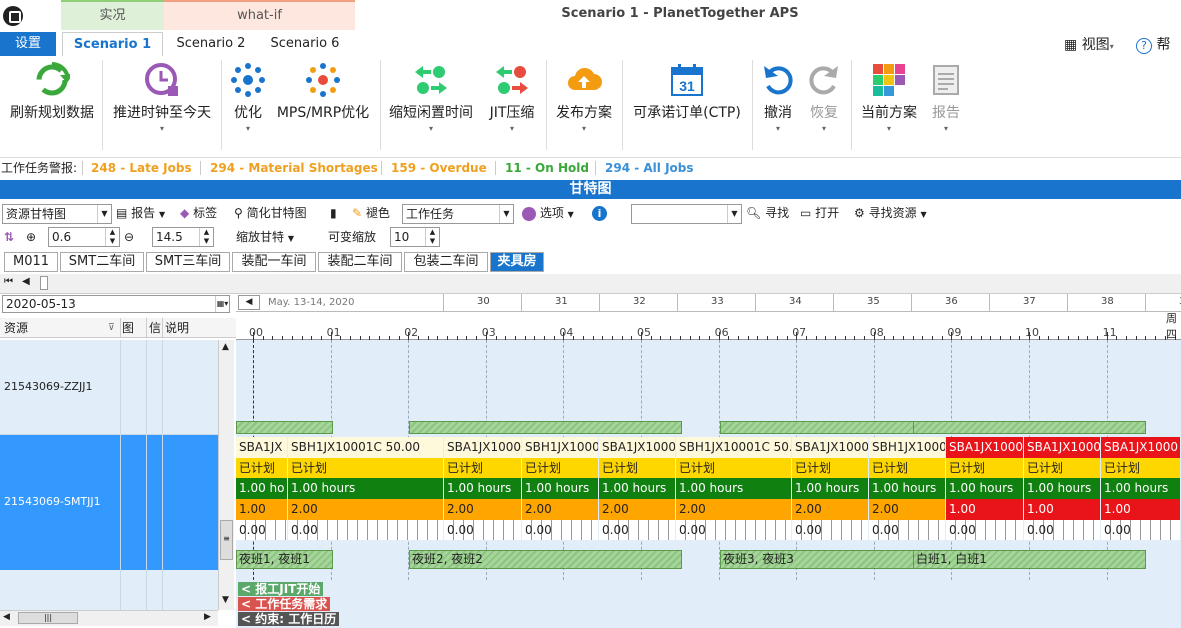 The width and height of the screenshot is (1181, 628). What do you see at coordinates (261, 488) in the screenshot?
I see `job-hours: 1.00 ho` at bounding box center [261, 488].